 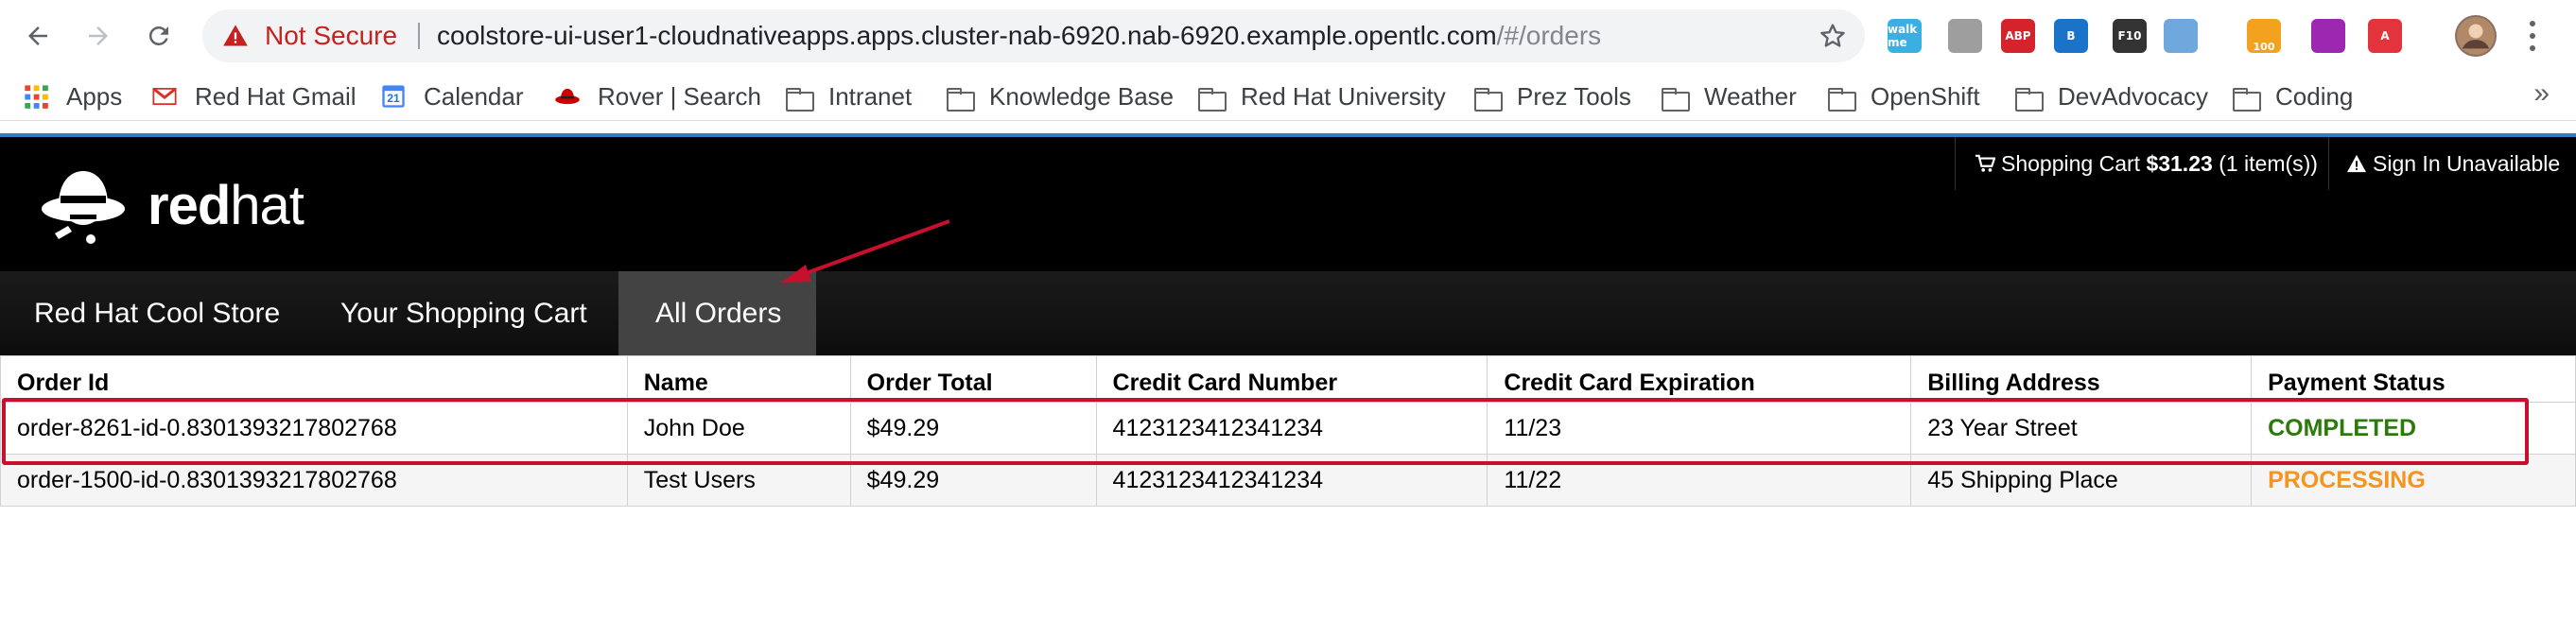 I want to click on nav-label: All Orders, so click(x=718, y=313).